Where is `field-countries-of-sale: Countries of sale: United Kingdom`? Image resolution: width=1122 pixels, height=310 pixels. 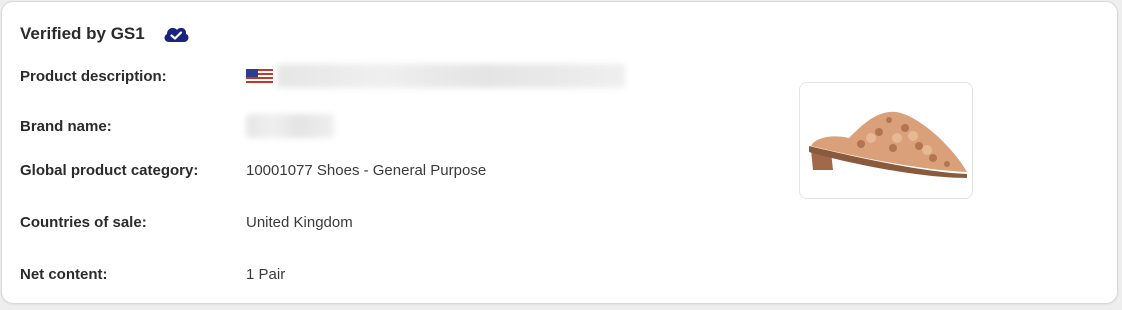 field-countries-of-sale: Countries of sale: United Kingdom is located at coordinates (186, 222).